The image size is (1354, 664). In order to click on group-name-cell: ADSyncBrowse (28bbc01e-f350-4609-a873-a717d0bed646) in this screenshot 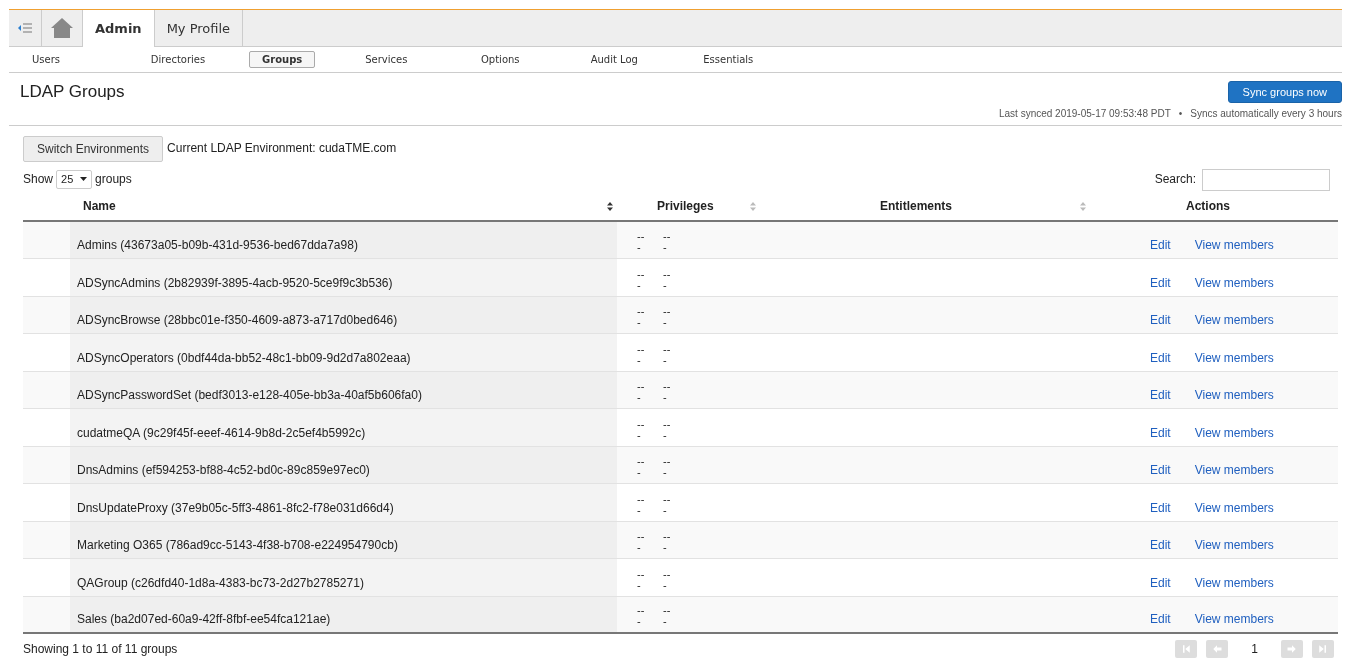, I will do `click(343, 314)`.